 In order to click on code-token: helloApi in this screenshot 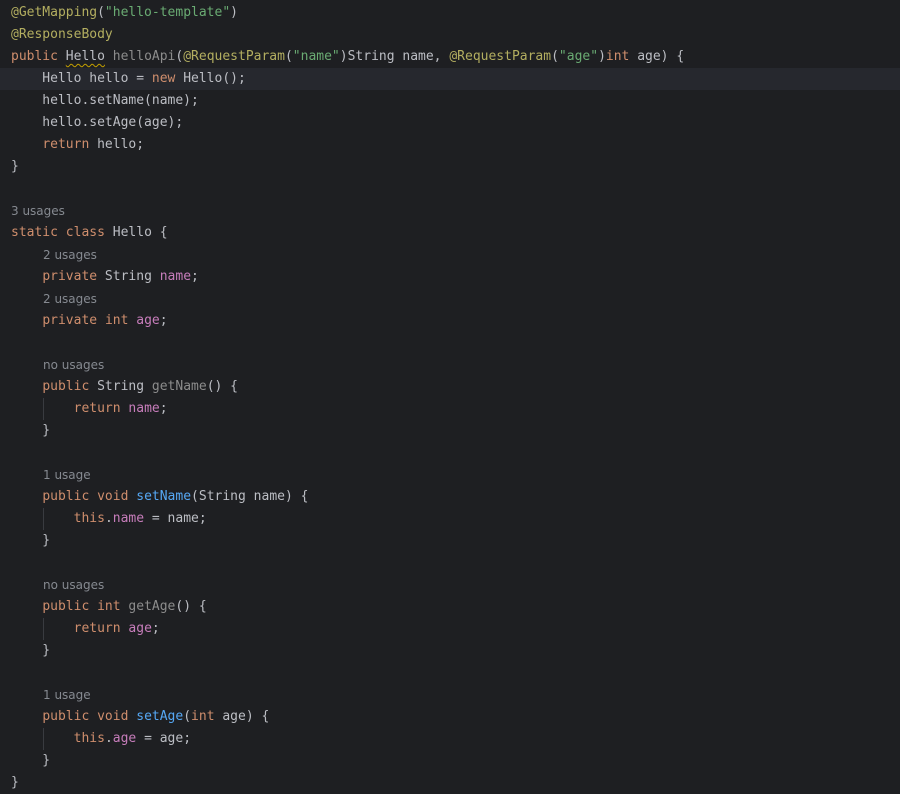, I will do `click(144, 56)`.